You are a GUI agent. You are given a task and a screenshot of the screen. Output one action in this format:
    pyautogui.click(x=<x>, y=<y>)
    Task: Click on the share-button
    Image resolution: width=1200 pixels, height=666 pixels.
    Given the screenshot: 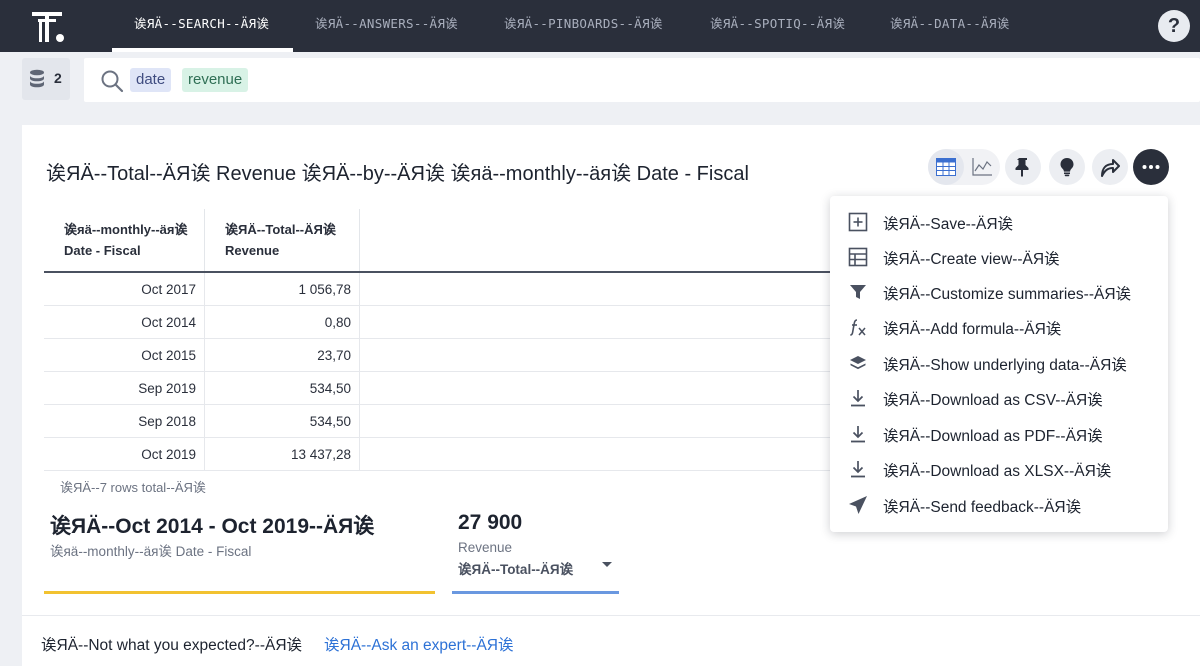 What is the action you would take?
    pyautogui.click(x=1110, y=167)
    